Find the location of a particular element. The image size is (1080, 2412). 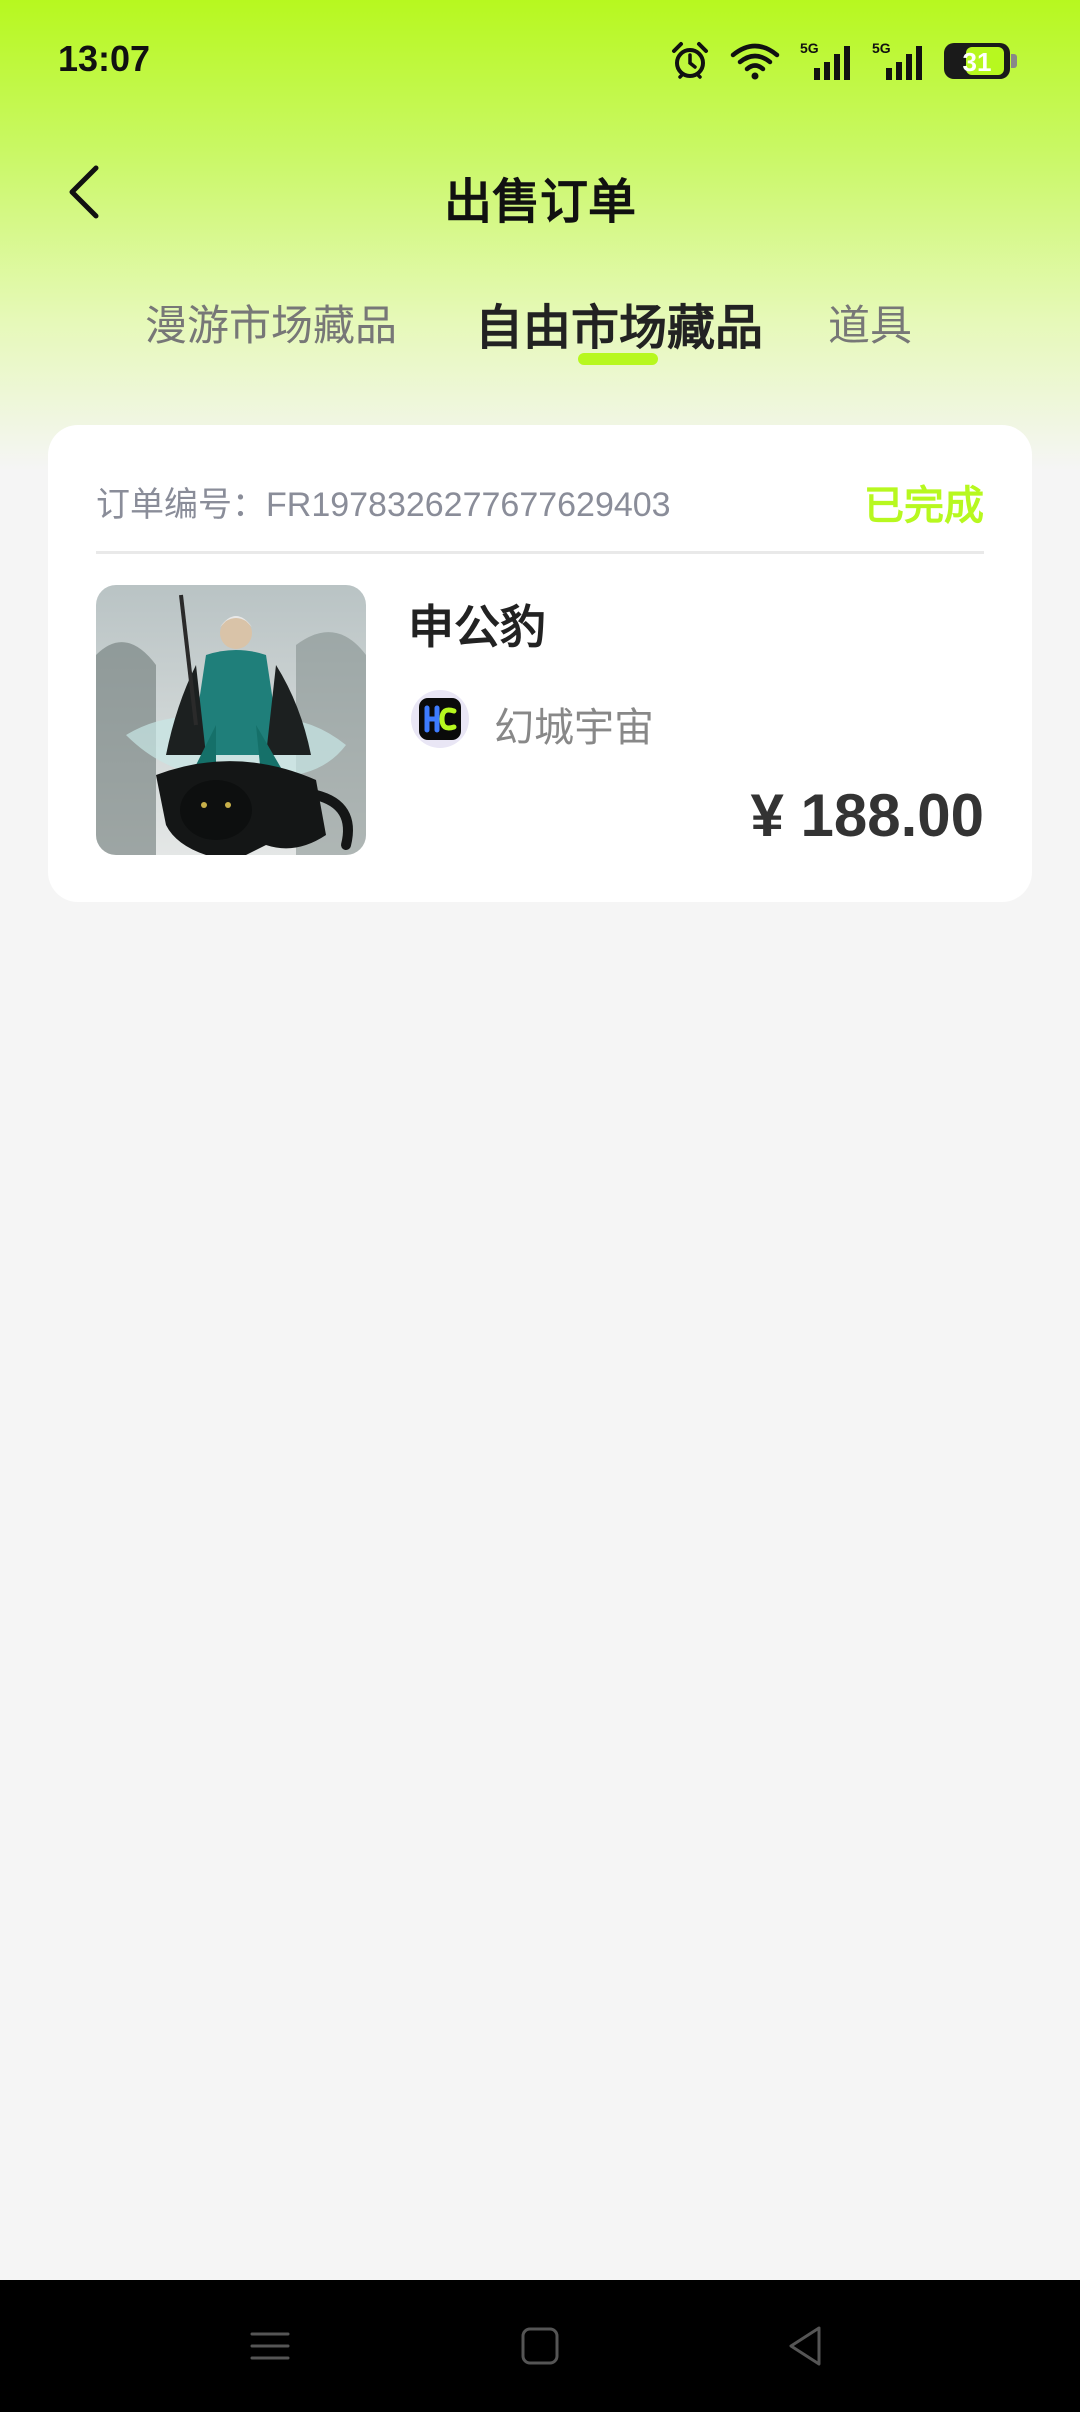

active-tab-indicator is located at coordinates (618, 359).